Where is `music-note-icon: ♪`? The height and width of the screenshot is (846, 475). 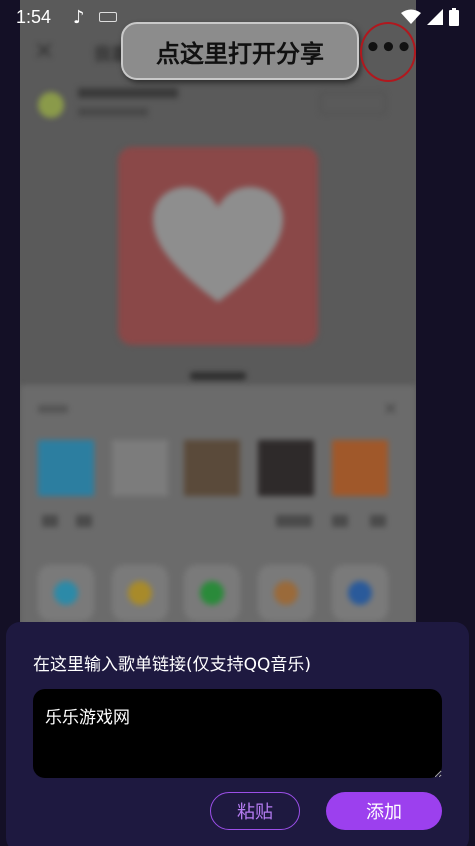 music-note-icon: ♪ is located at coordinates (79, 17).